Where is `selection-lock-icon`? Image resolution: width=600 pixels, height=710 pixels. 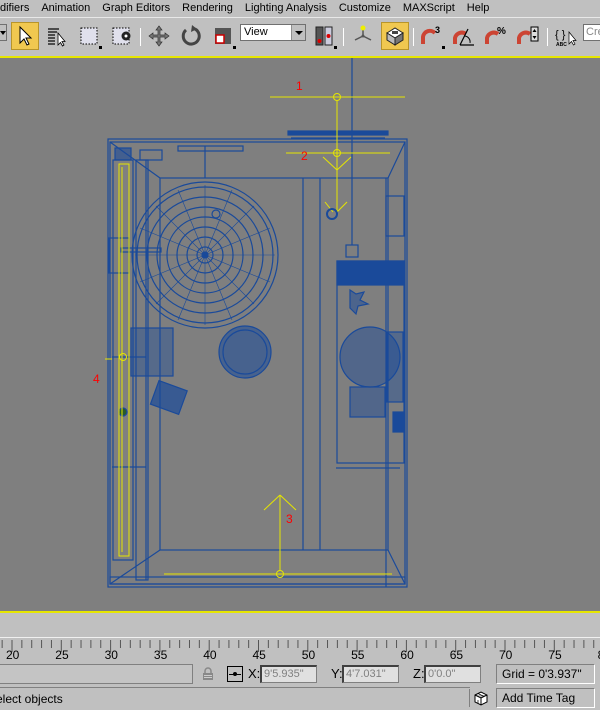
selection-lock-icon is located at coordinates (208, 674).